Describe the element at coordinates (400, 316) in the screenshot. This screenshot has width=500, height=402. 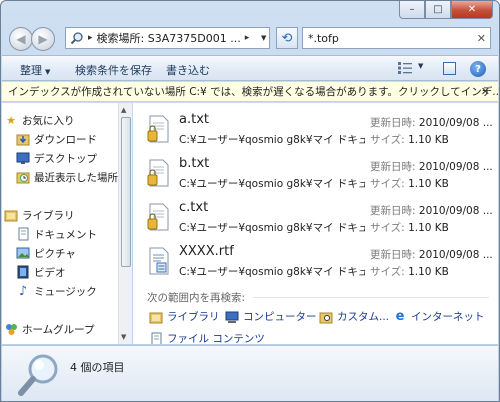
I see `internet-explorer-icon: e` at that location.